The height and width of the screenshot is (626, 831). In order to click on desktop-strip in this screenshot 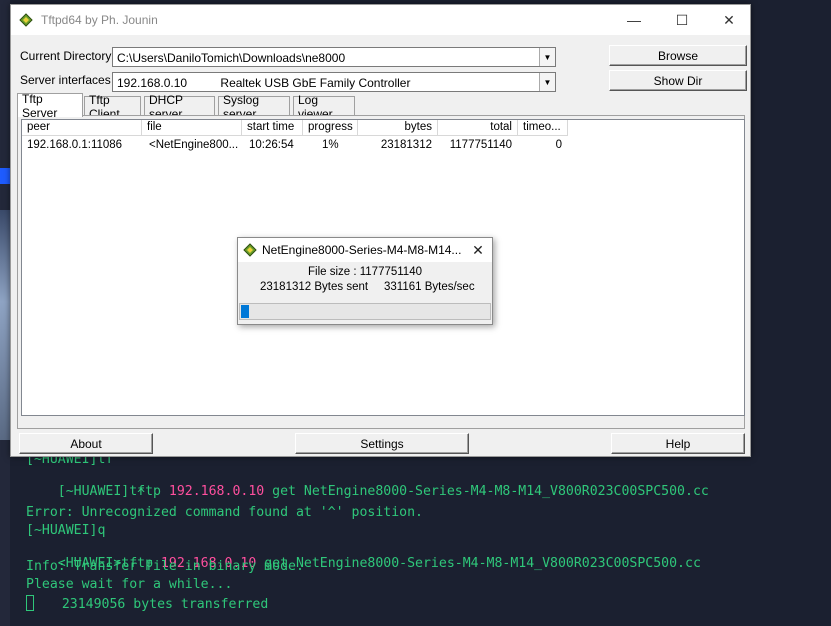, I will do `click(5, 313)`.